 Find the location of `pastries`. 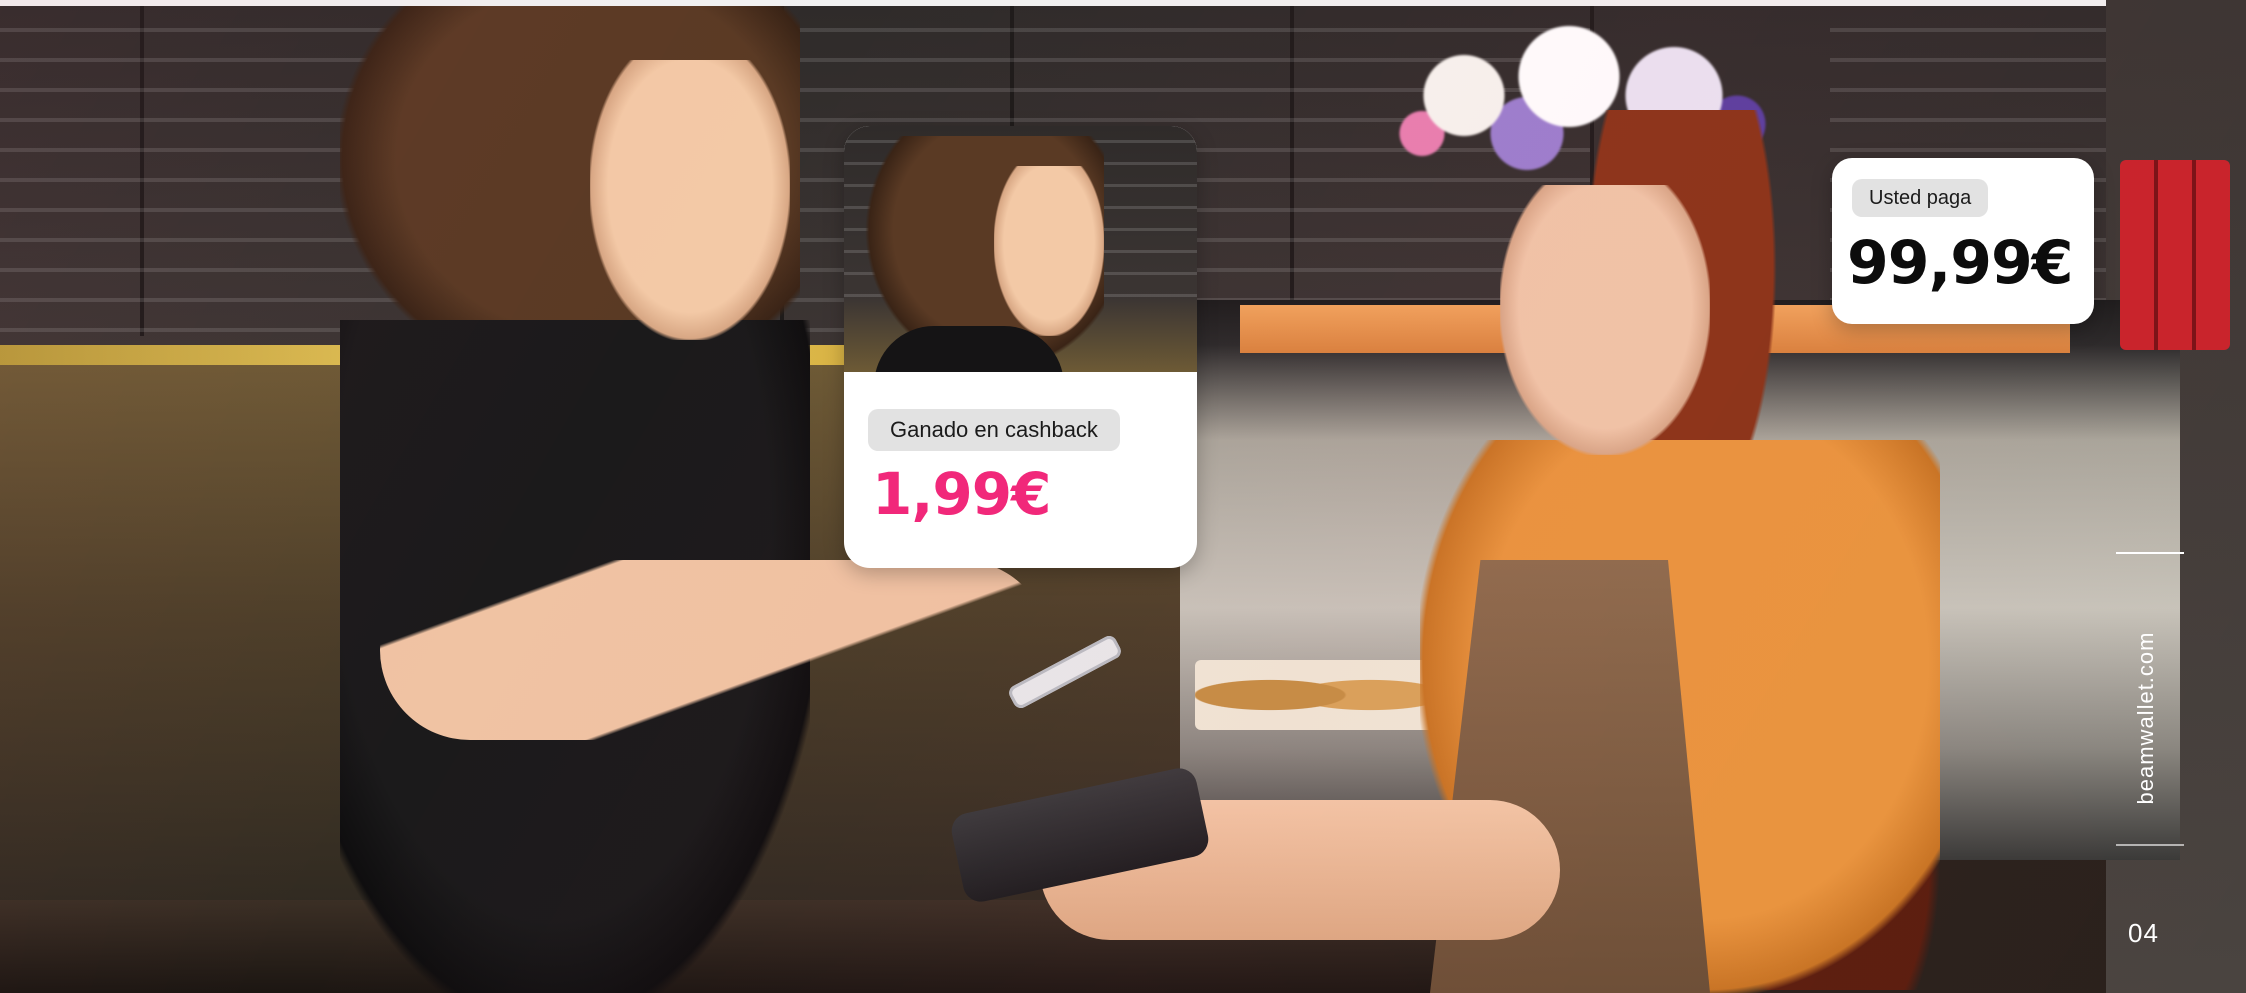

pastries is located at coordinates (1320, 695).